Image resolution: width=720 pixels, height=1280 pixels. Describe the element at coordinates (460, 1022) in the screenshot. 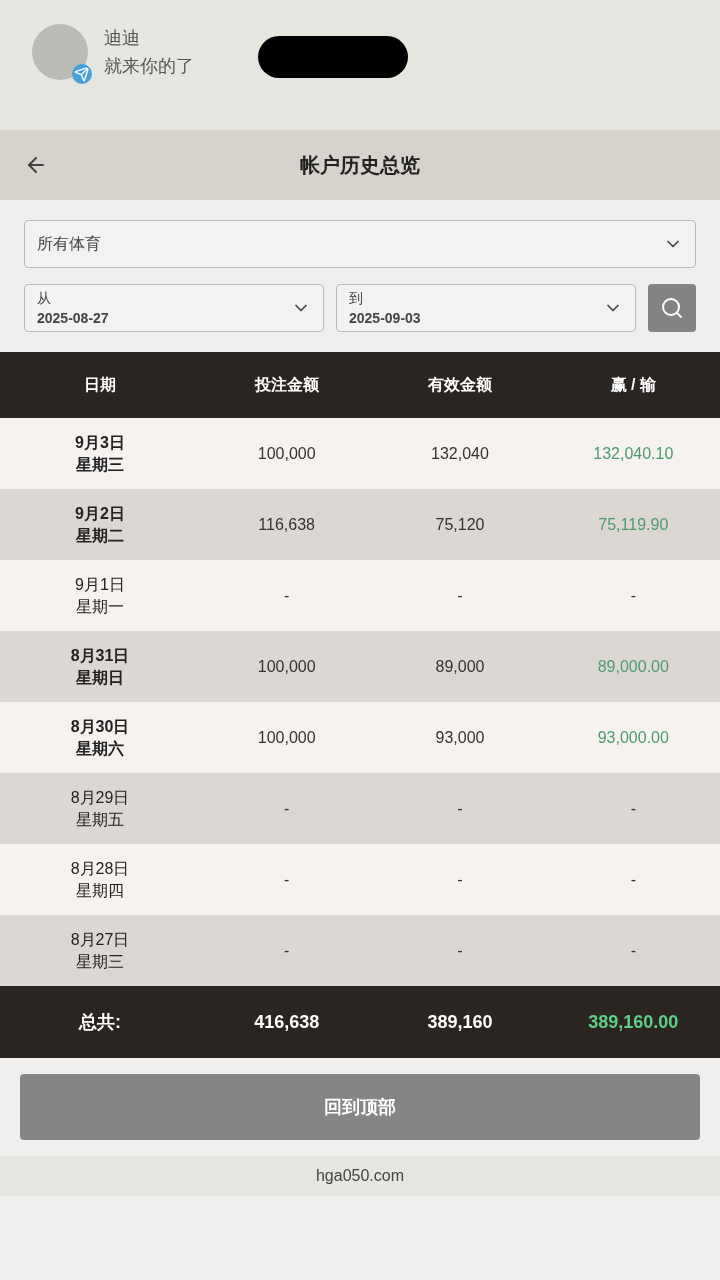

I see `table-cell-text: 389,160` at that location.